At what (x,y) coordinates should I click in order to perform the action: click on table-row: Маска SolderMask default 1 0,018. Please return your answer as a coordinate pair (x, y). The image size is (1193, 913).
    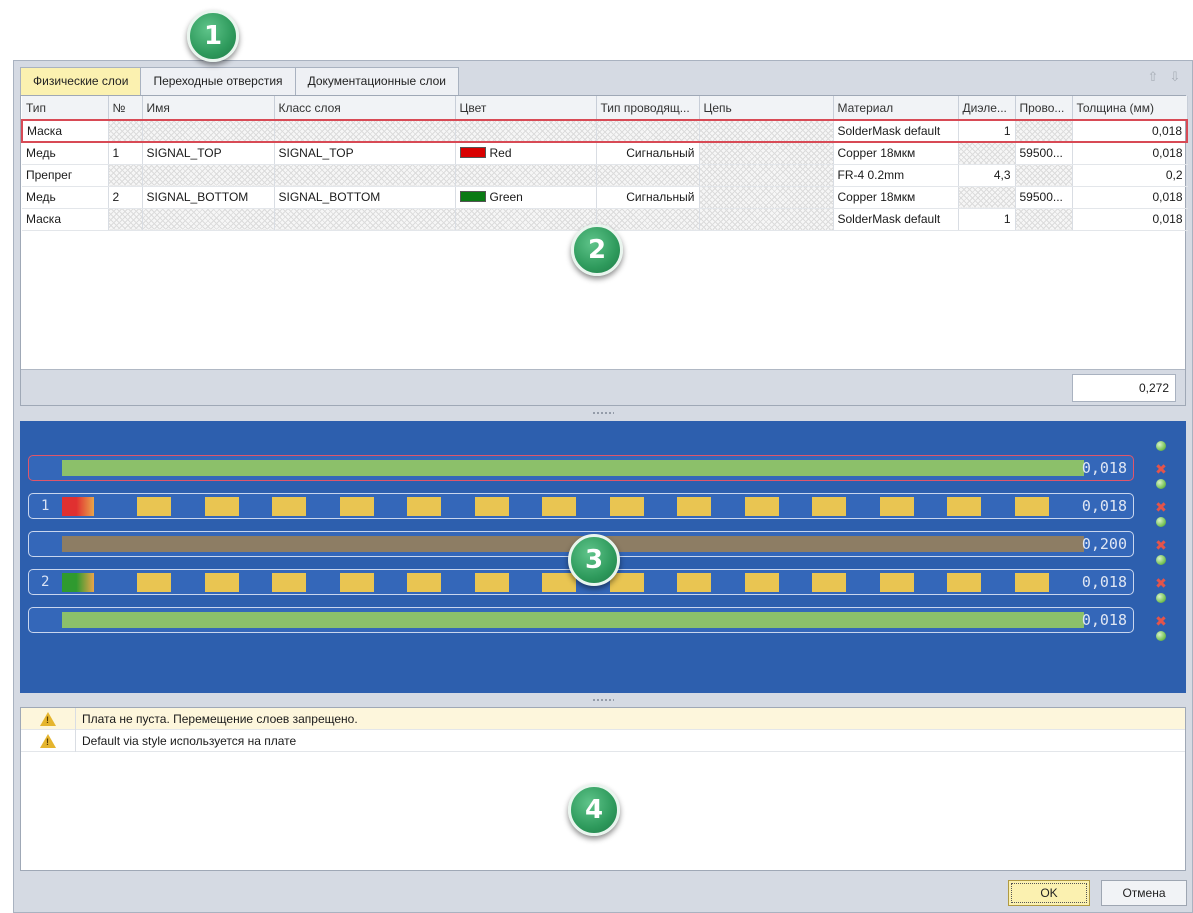
    Looking at the image, I should click on (604, 131).